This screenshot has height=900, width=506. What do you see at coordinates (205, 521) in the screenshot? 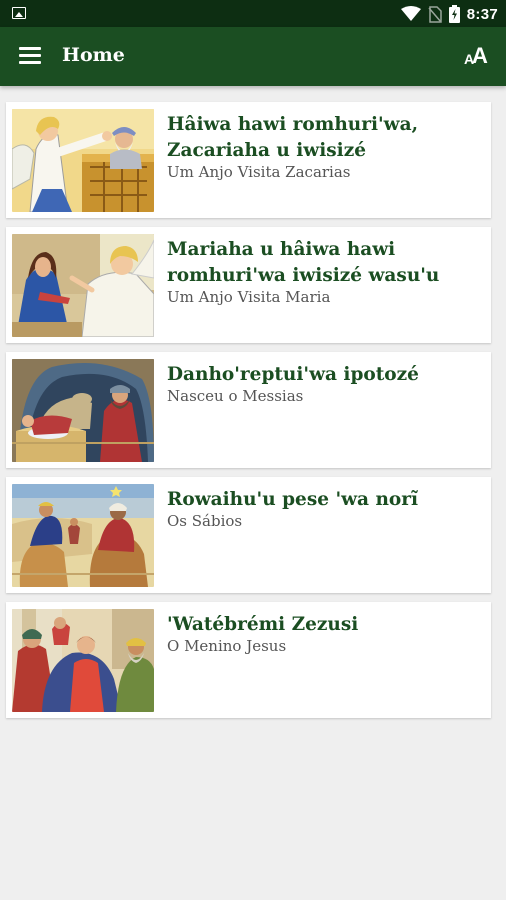
I see `story-subtitle: Os Sábios` at bounding box center [205, 521].